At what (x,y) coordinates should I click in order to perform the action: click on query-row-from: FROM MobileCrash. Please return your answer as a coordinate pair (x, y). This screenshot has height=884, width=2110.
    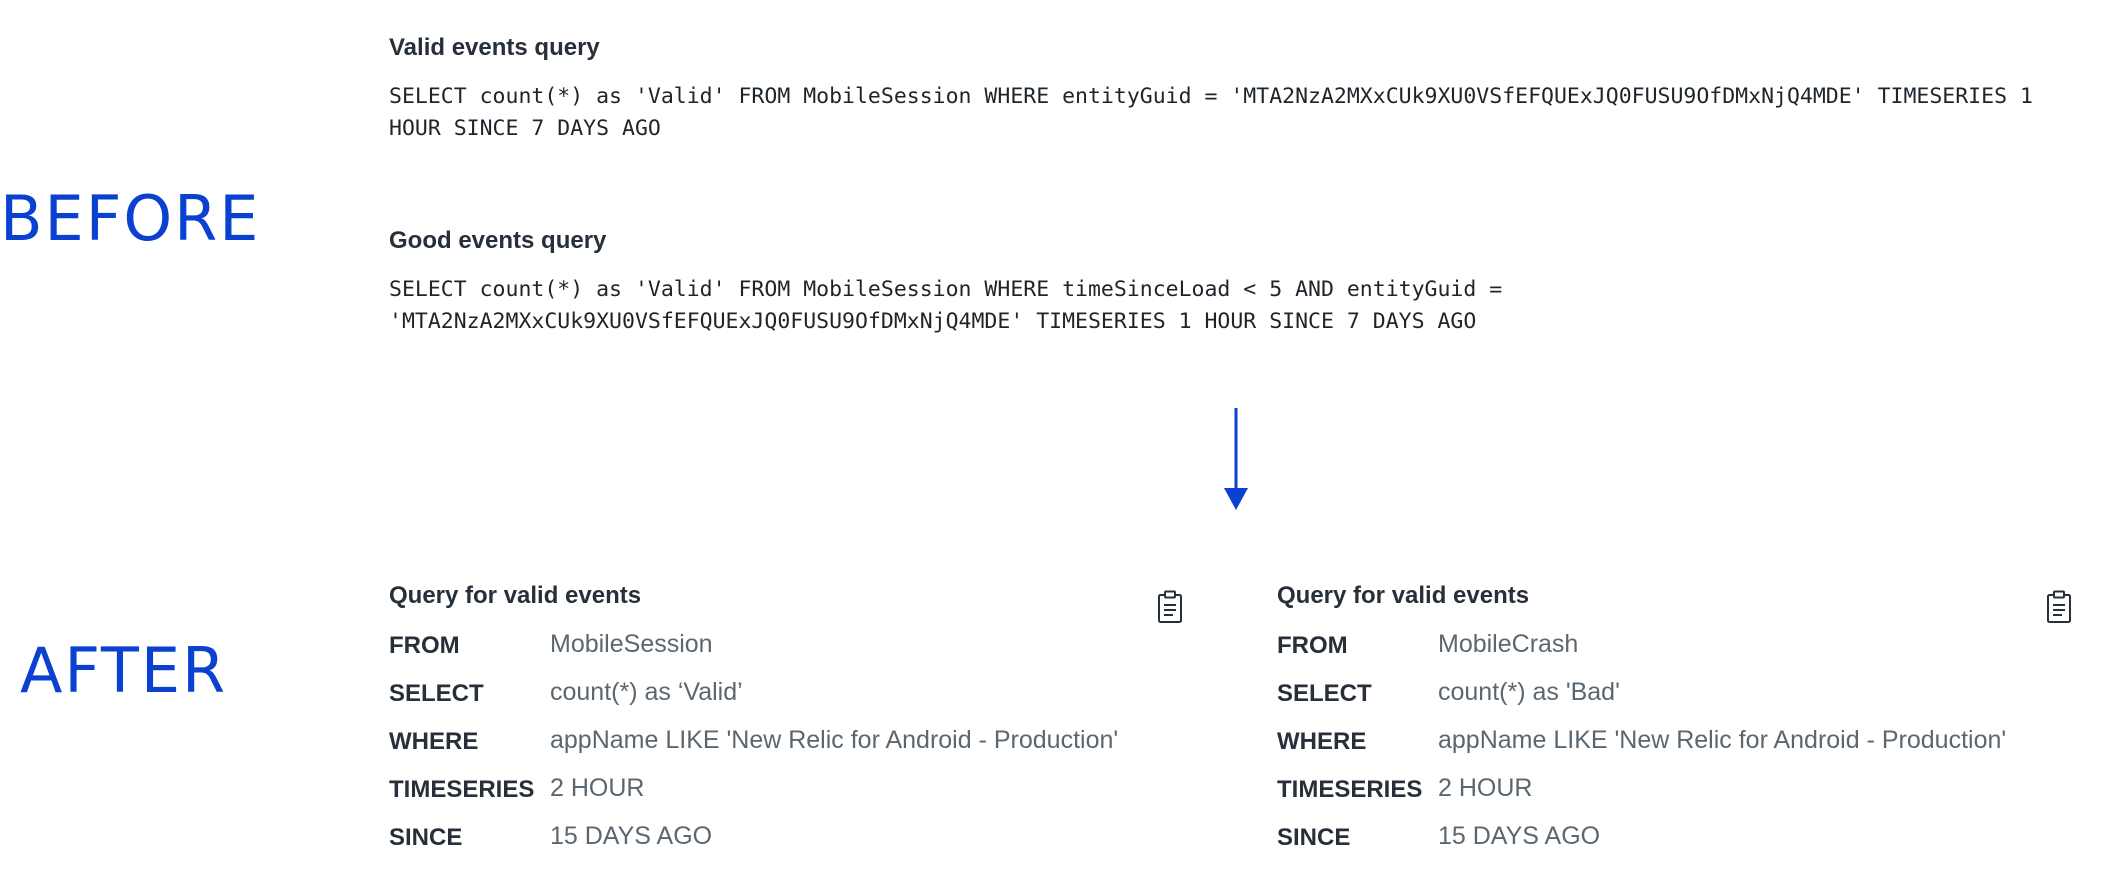
    Looking at the image, I should click on (1692, 649).